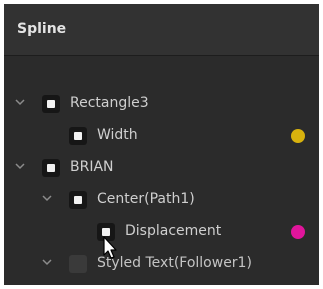 The width and height of the screenshot is (323, 289). Describe the element at coordinates (109, 103) in the screenshot. I see `tree-item-label: Rectangle3` at that location.